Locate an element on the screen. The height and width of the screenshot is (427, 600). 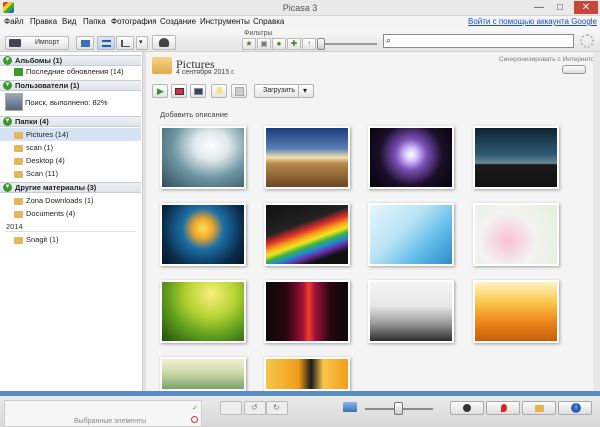
star-icon: ★ is located at coordinates (249, 43).